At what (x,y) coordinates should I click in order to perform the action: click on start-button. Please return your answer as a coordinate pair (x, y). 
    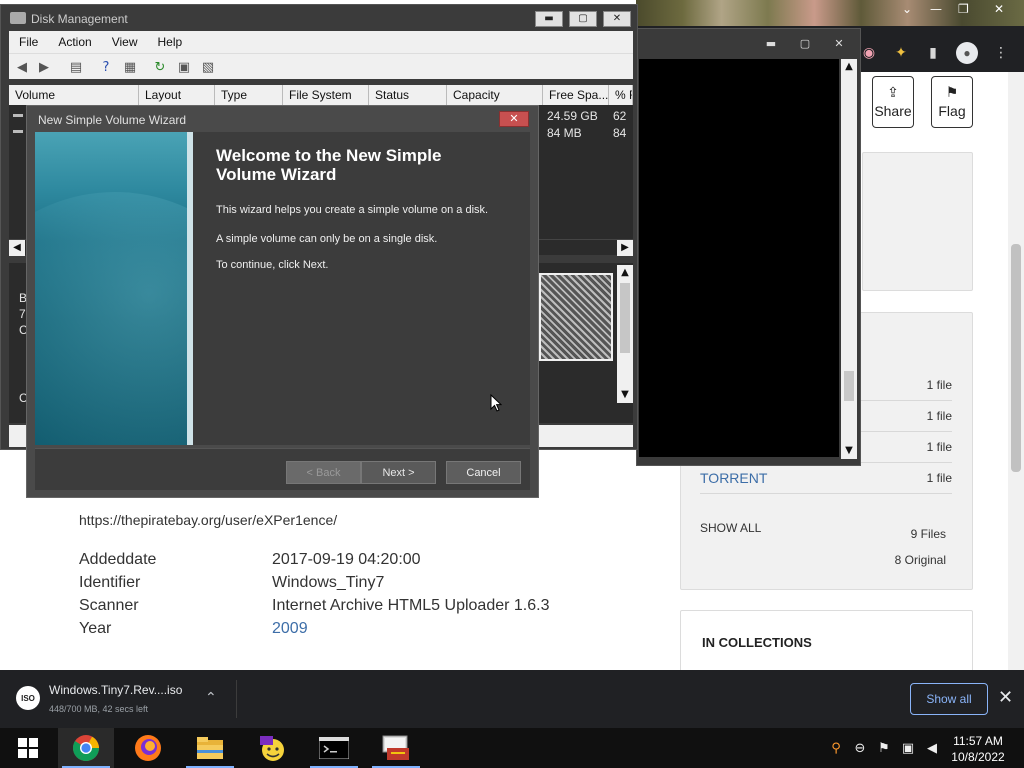
    Looking at the image, I should click on (28, 748).